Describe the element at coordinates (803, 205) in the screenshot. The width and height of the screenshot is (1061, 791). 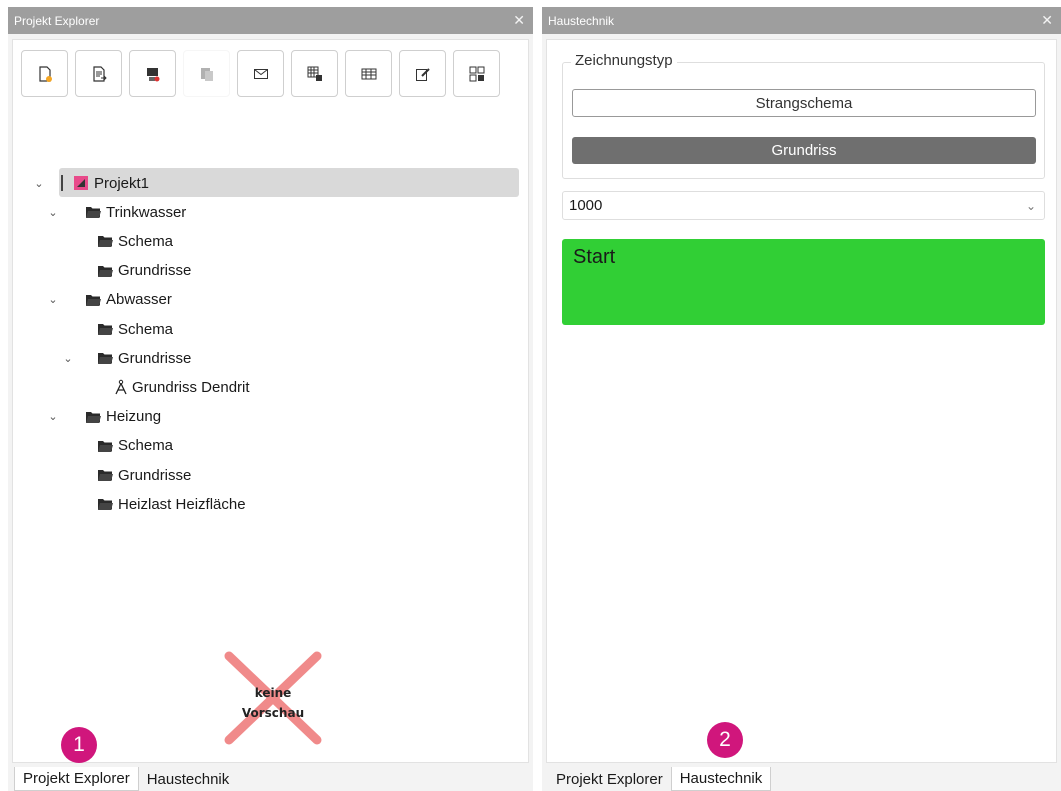
I see `scale-select: 1000 ⌄` at that location.